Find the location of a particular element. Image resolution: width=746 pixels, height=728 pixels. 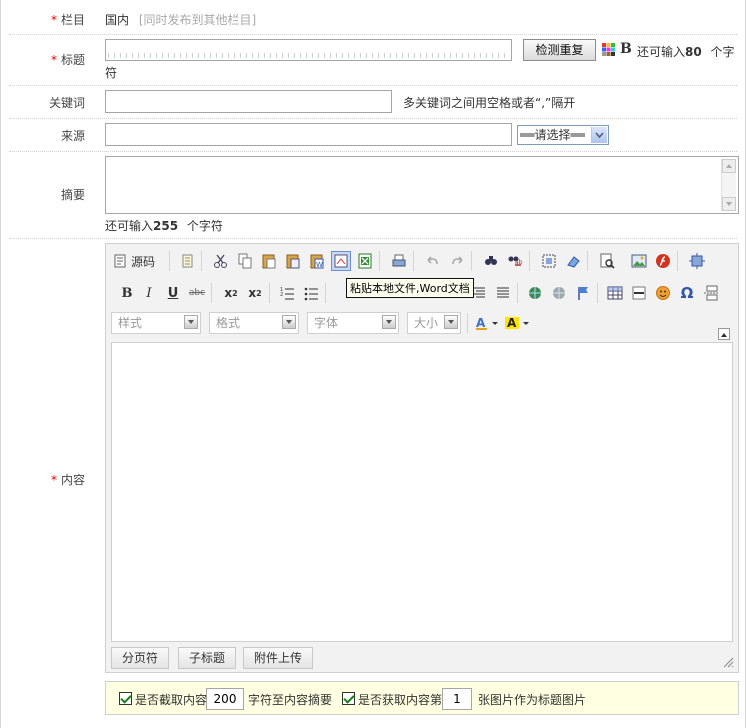

remove-format-icon is located at coordinates (573, 261).